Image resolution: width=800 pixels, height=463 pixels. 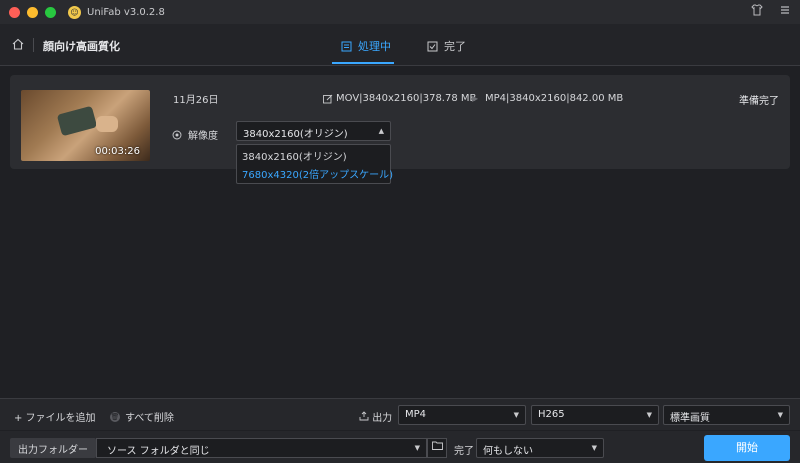 I want to click on resolution-dropdown: 3840x2160(オリジン) 7680x4320(2倍アップスケール), so click(x=314, y=164).